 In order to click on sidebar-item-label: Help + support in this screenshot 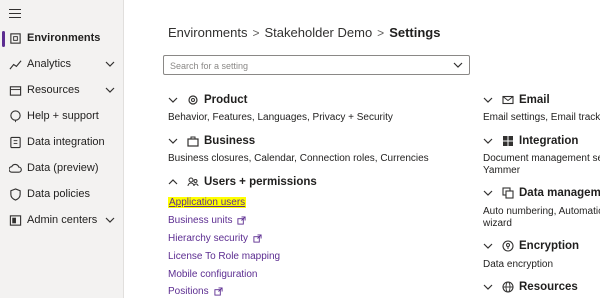, I will do `click(63, 116)`.